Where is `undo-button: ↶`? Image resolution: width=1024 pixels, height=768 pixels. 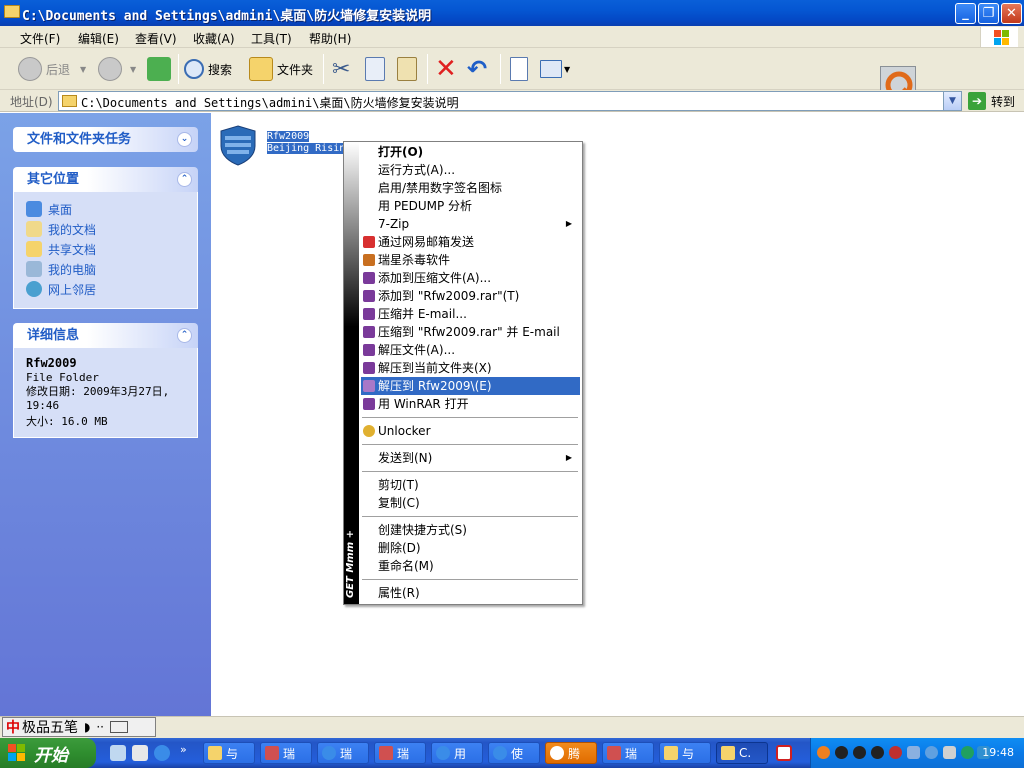 undo-button: ↶ is located at coordinates (477, 69).